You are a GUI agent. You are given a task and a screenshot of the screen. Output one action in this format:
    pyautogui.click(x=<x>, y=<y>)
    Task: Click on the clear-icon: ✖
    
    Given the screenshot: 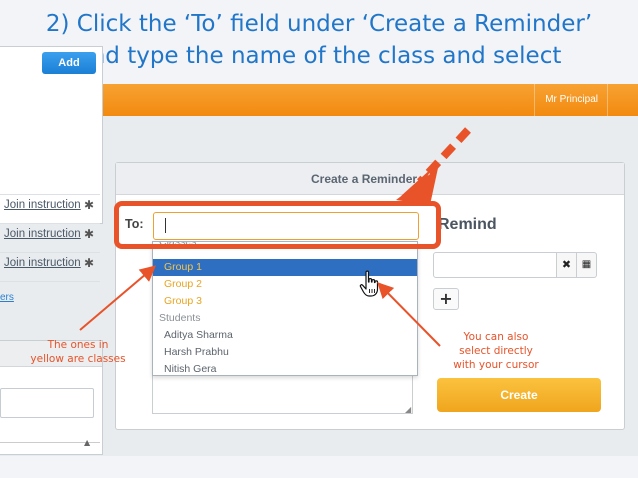 What is the action you would take?
    pyautogui.click(x=567, y=265)
    